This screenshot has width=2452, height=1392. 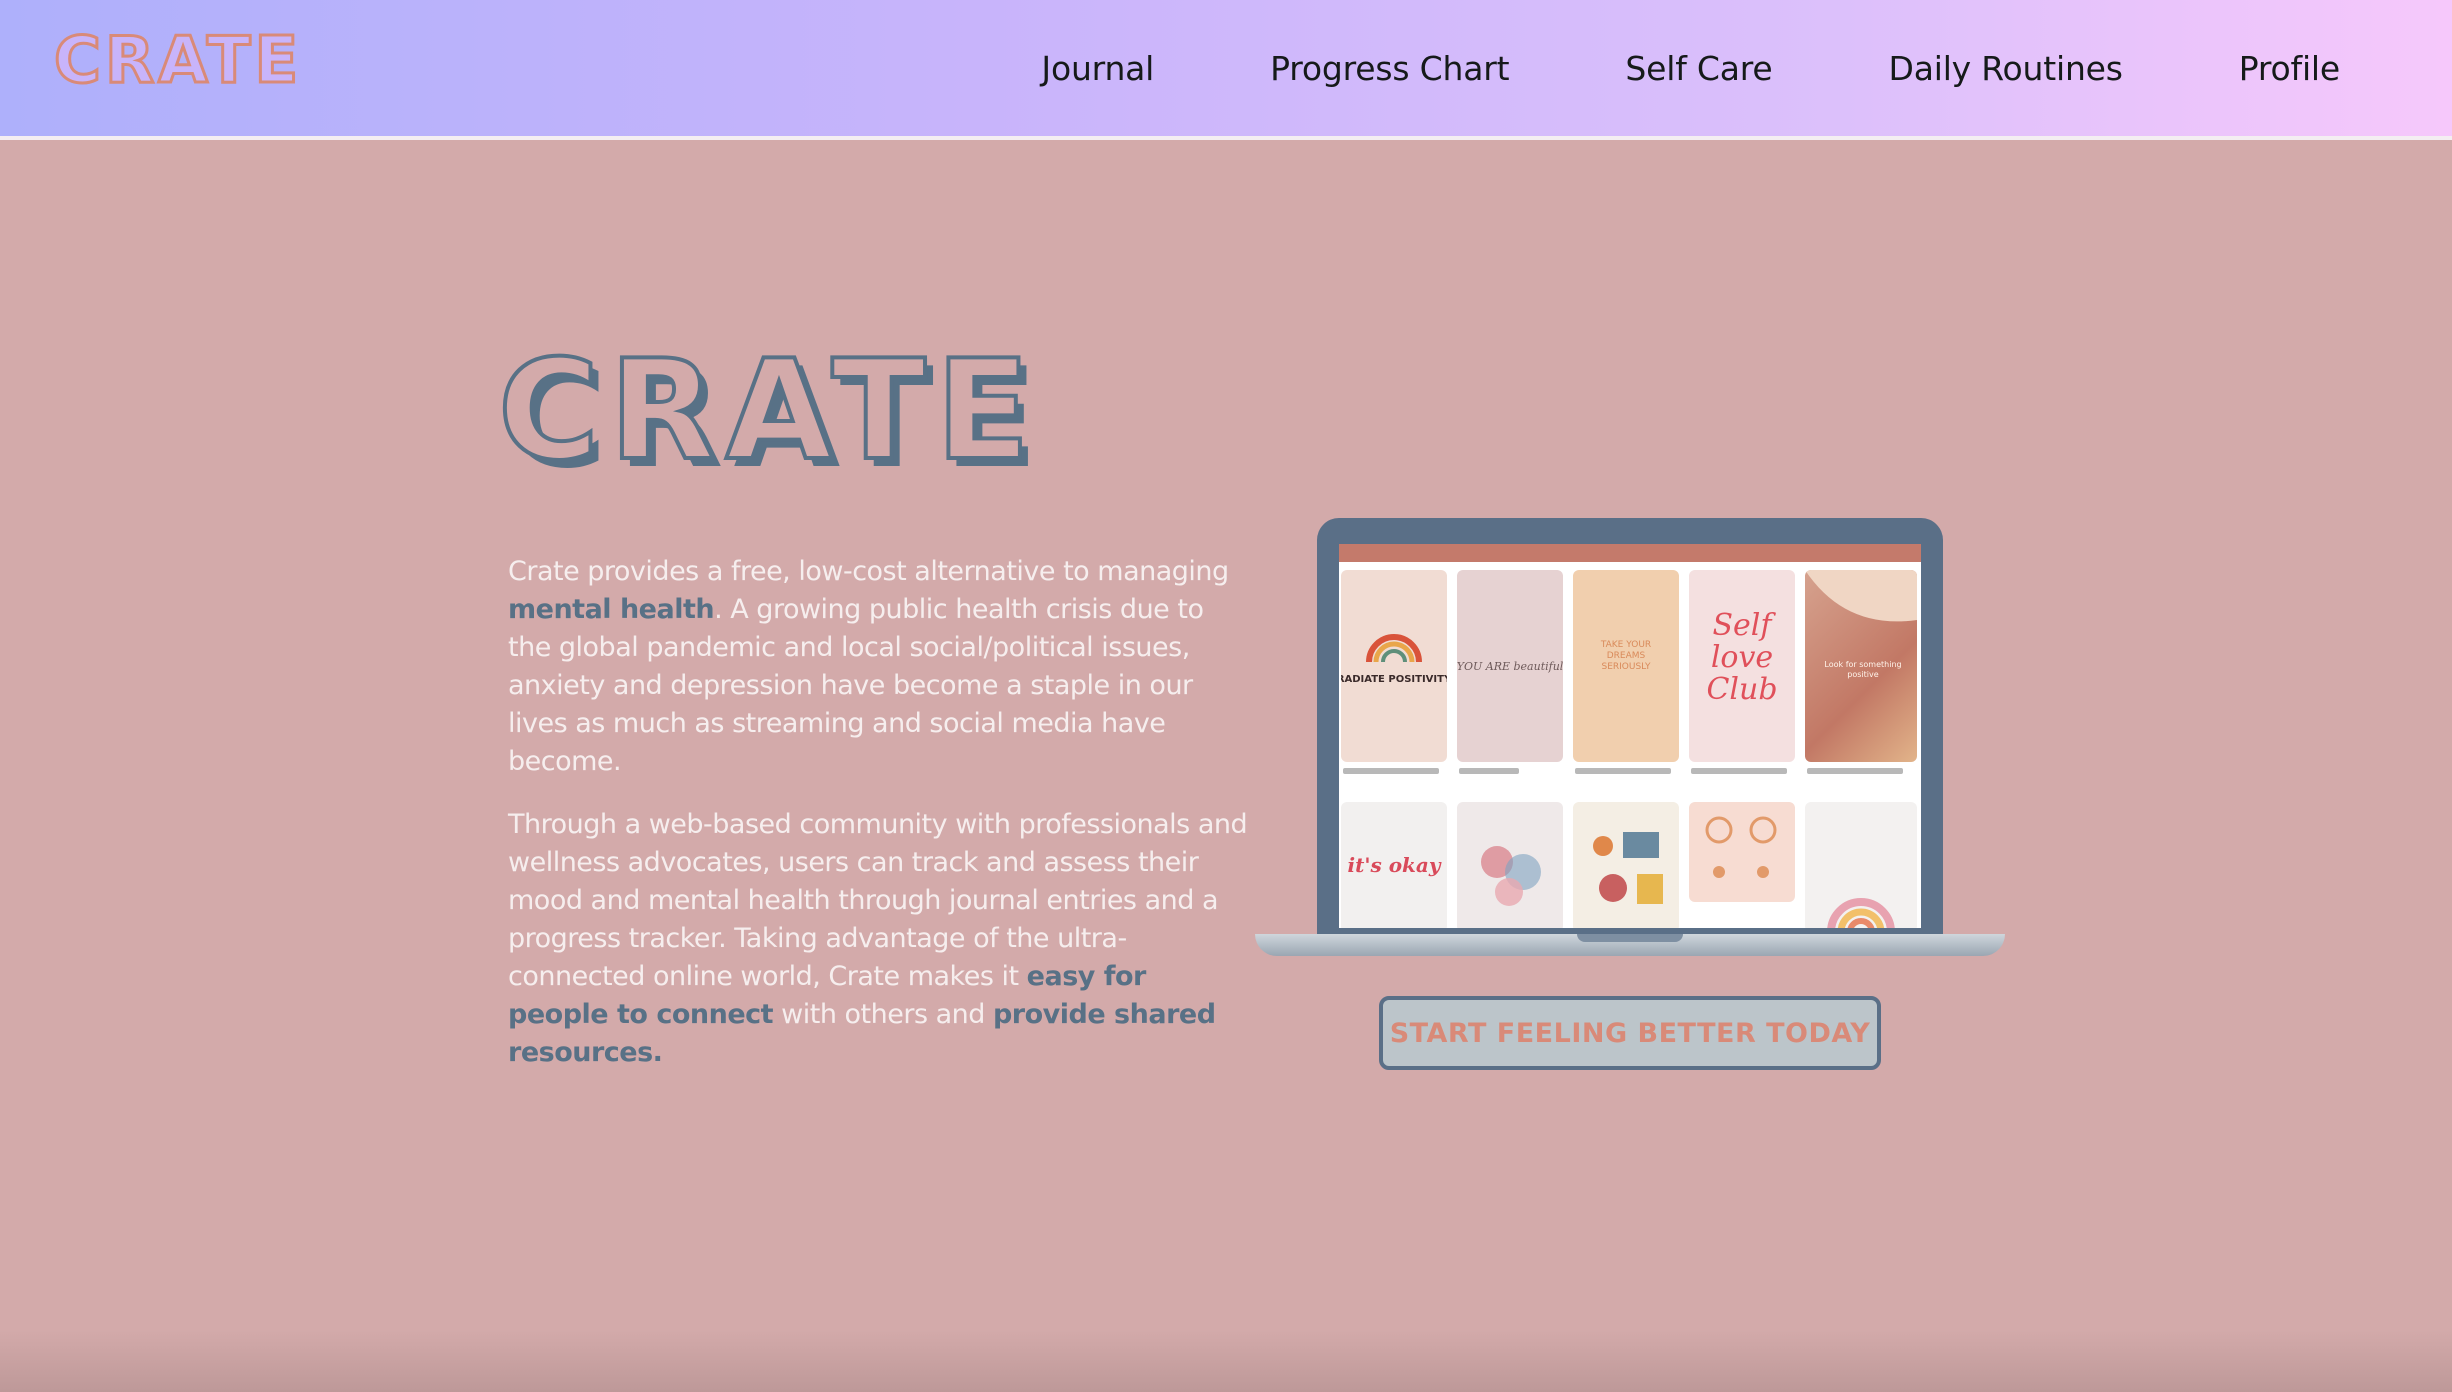 I want to click on pin-2-text: YOU ARE beautiful, so click(x=1510, y=666).